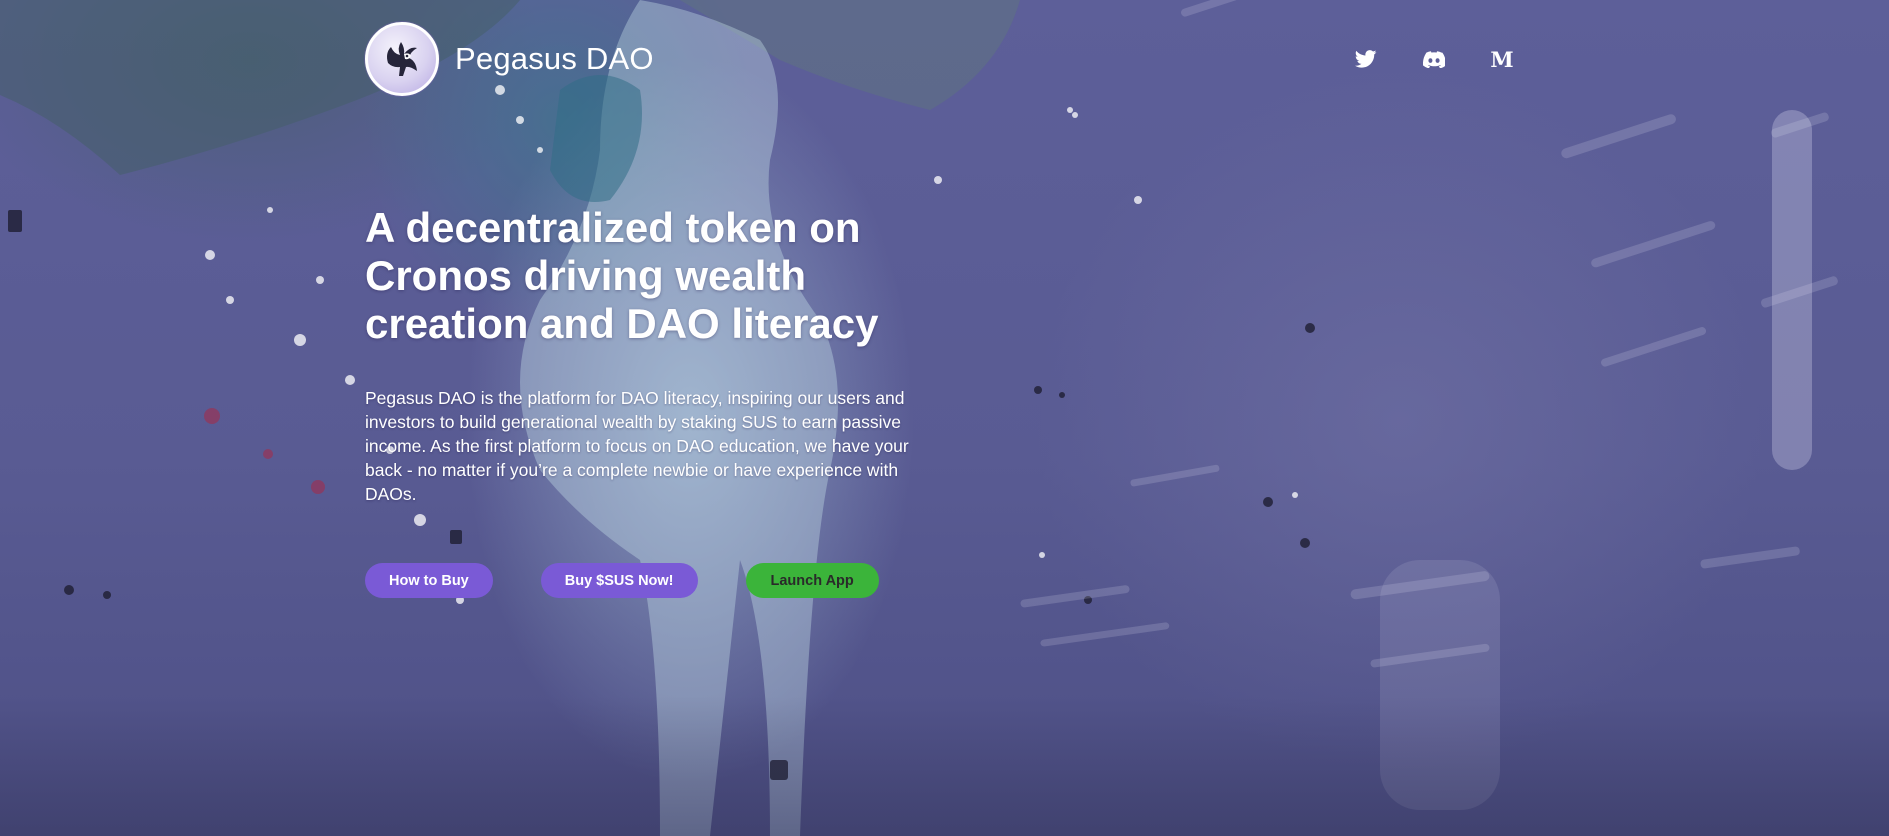 The height and width of the screenshot is (836, 1889). I want to click on discord-icon, so click(1434, 59).